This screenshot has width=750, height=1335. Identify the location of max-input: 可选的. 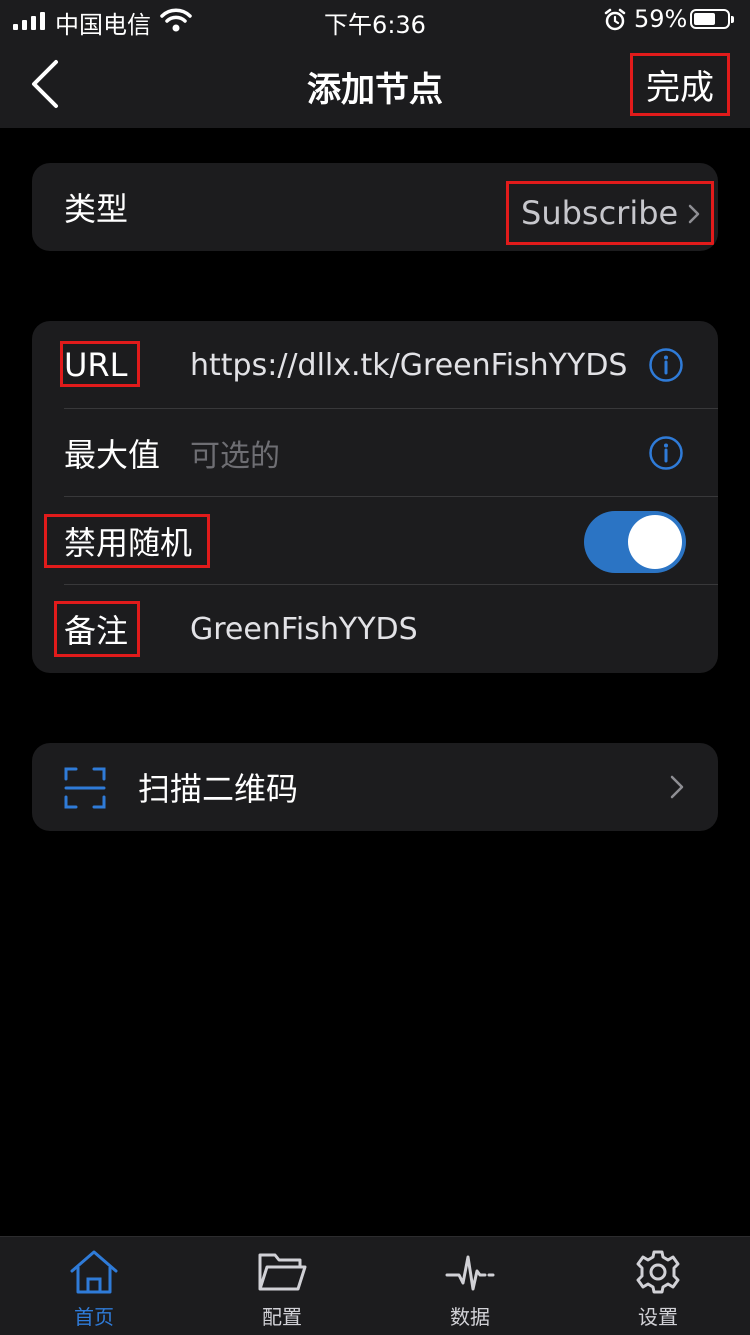
(235, 453).